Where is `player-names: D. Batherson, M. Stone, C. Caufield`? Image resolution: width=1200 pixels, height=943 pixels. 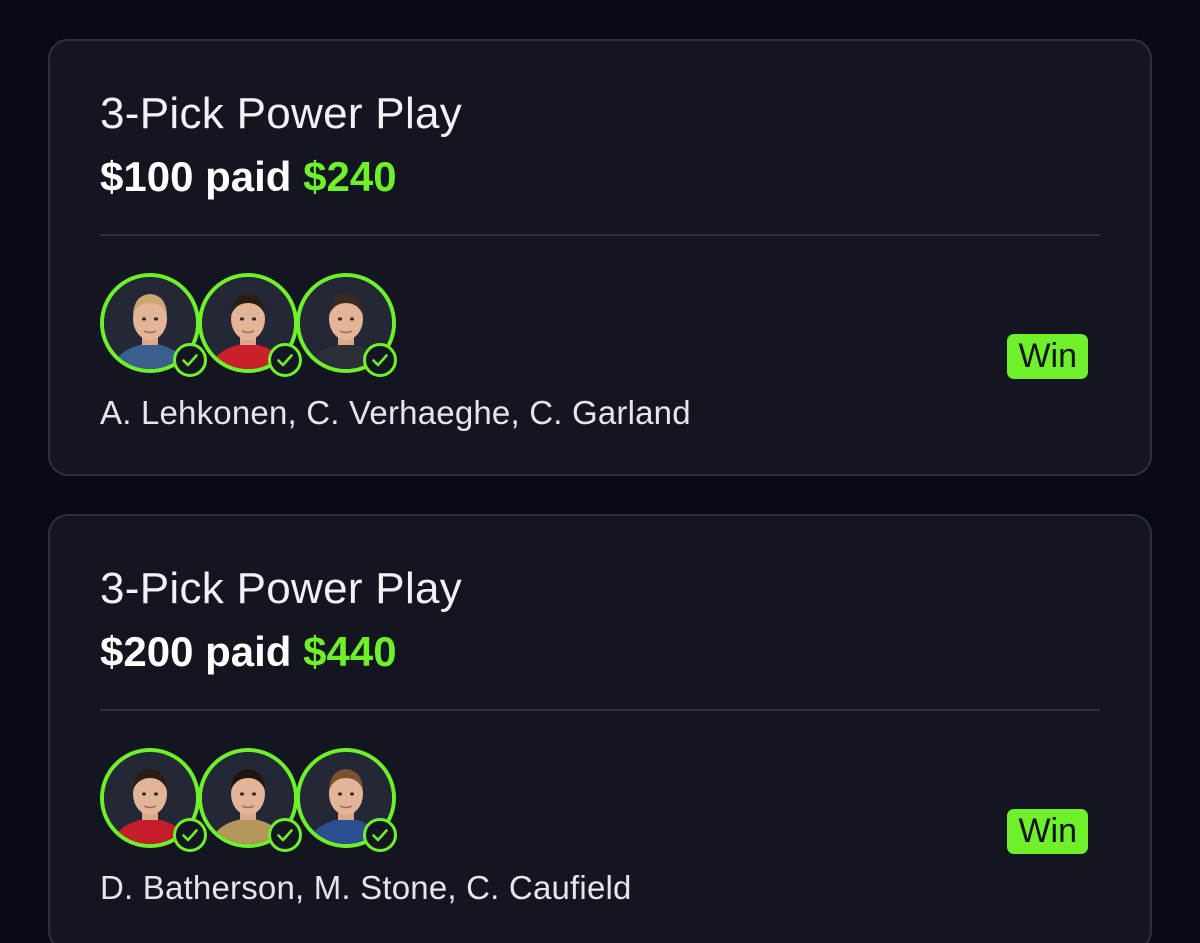 player-names: D. Batherson, M. Stone, C. Caufield is located at coordinates (366, 887).